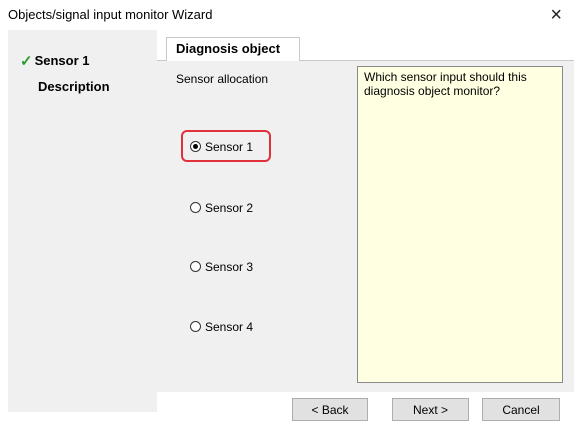 This screenshot has width=574, height=421. Describe the element at coordinates (287, 15) in the screenshot. I see `title-bar: Objects/signal input monitor Wizard ×` at that location.